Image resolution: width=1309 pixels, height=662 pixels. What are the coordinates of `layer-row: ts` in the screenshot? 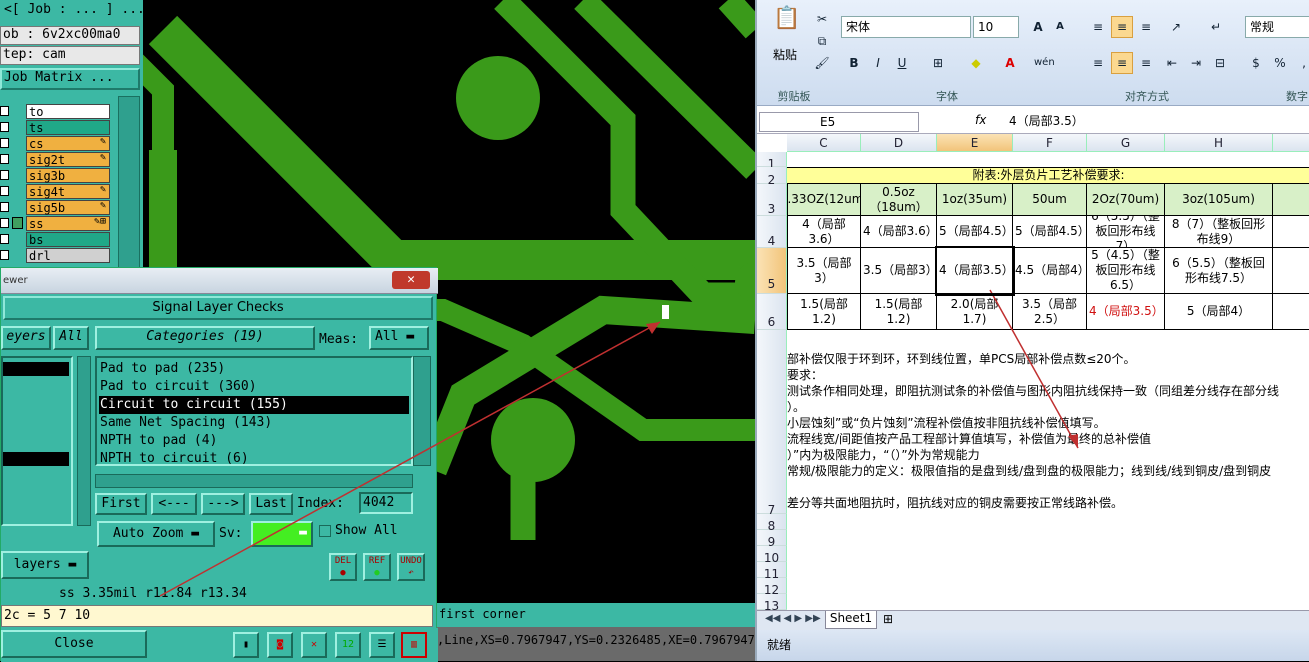 It's located at (56, 127).